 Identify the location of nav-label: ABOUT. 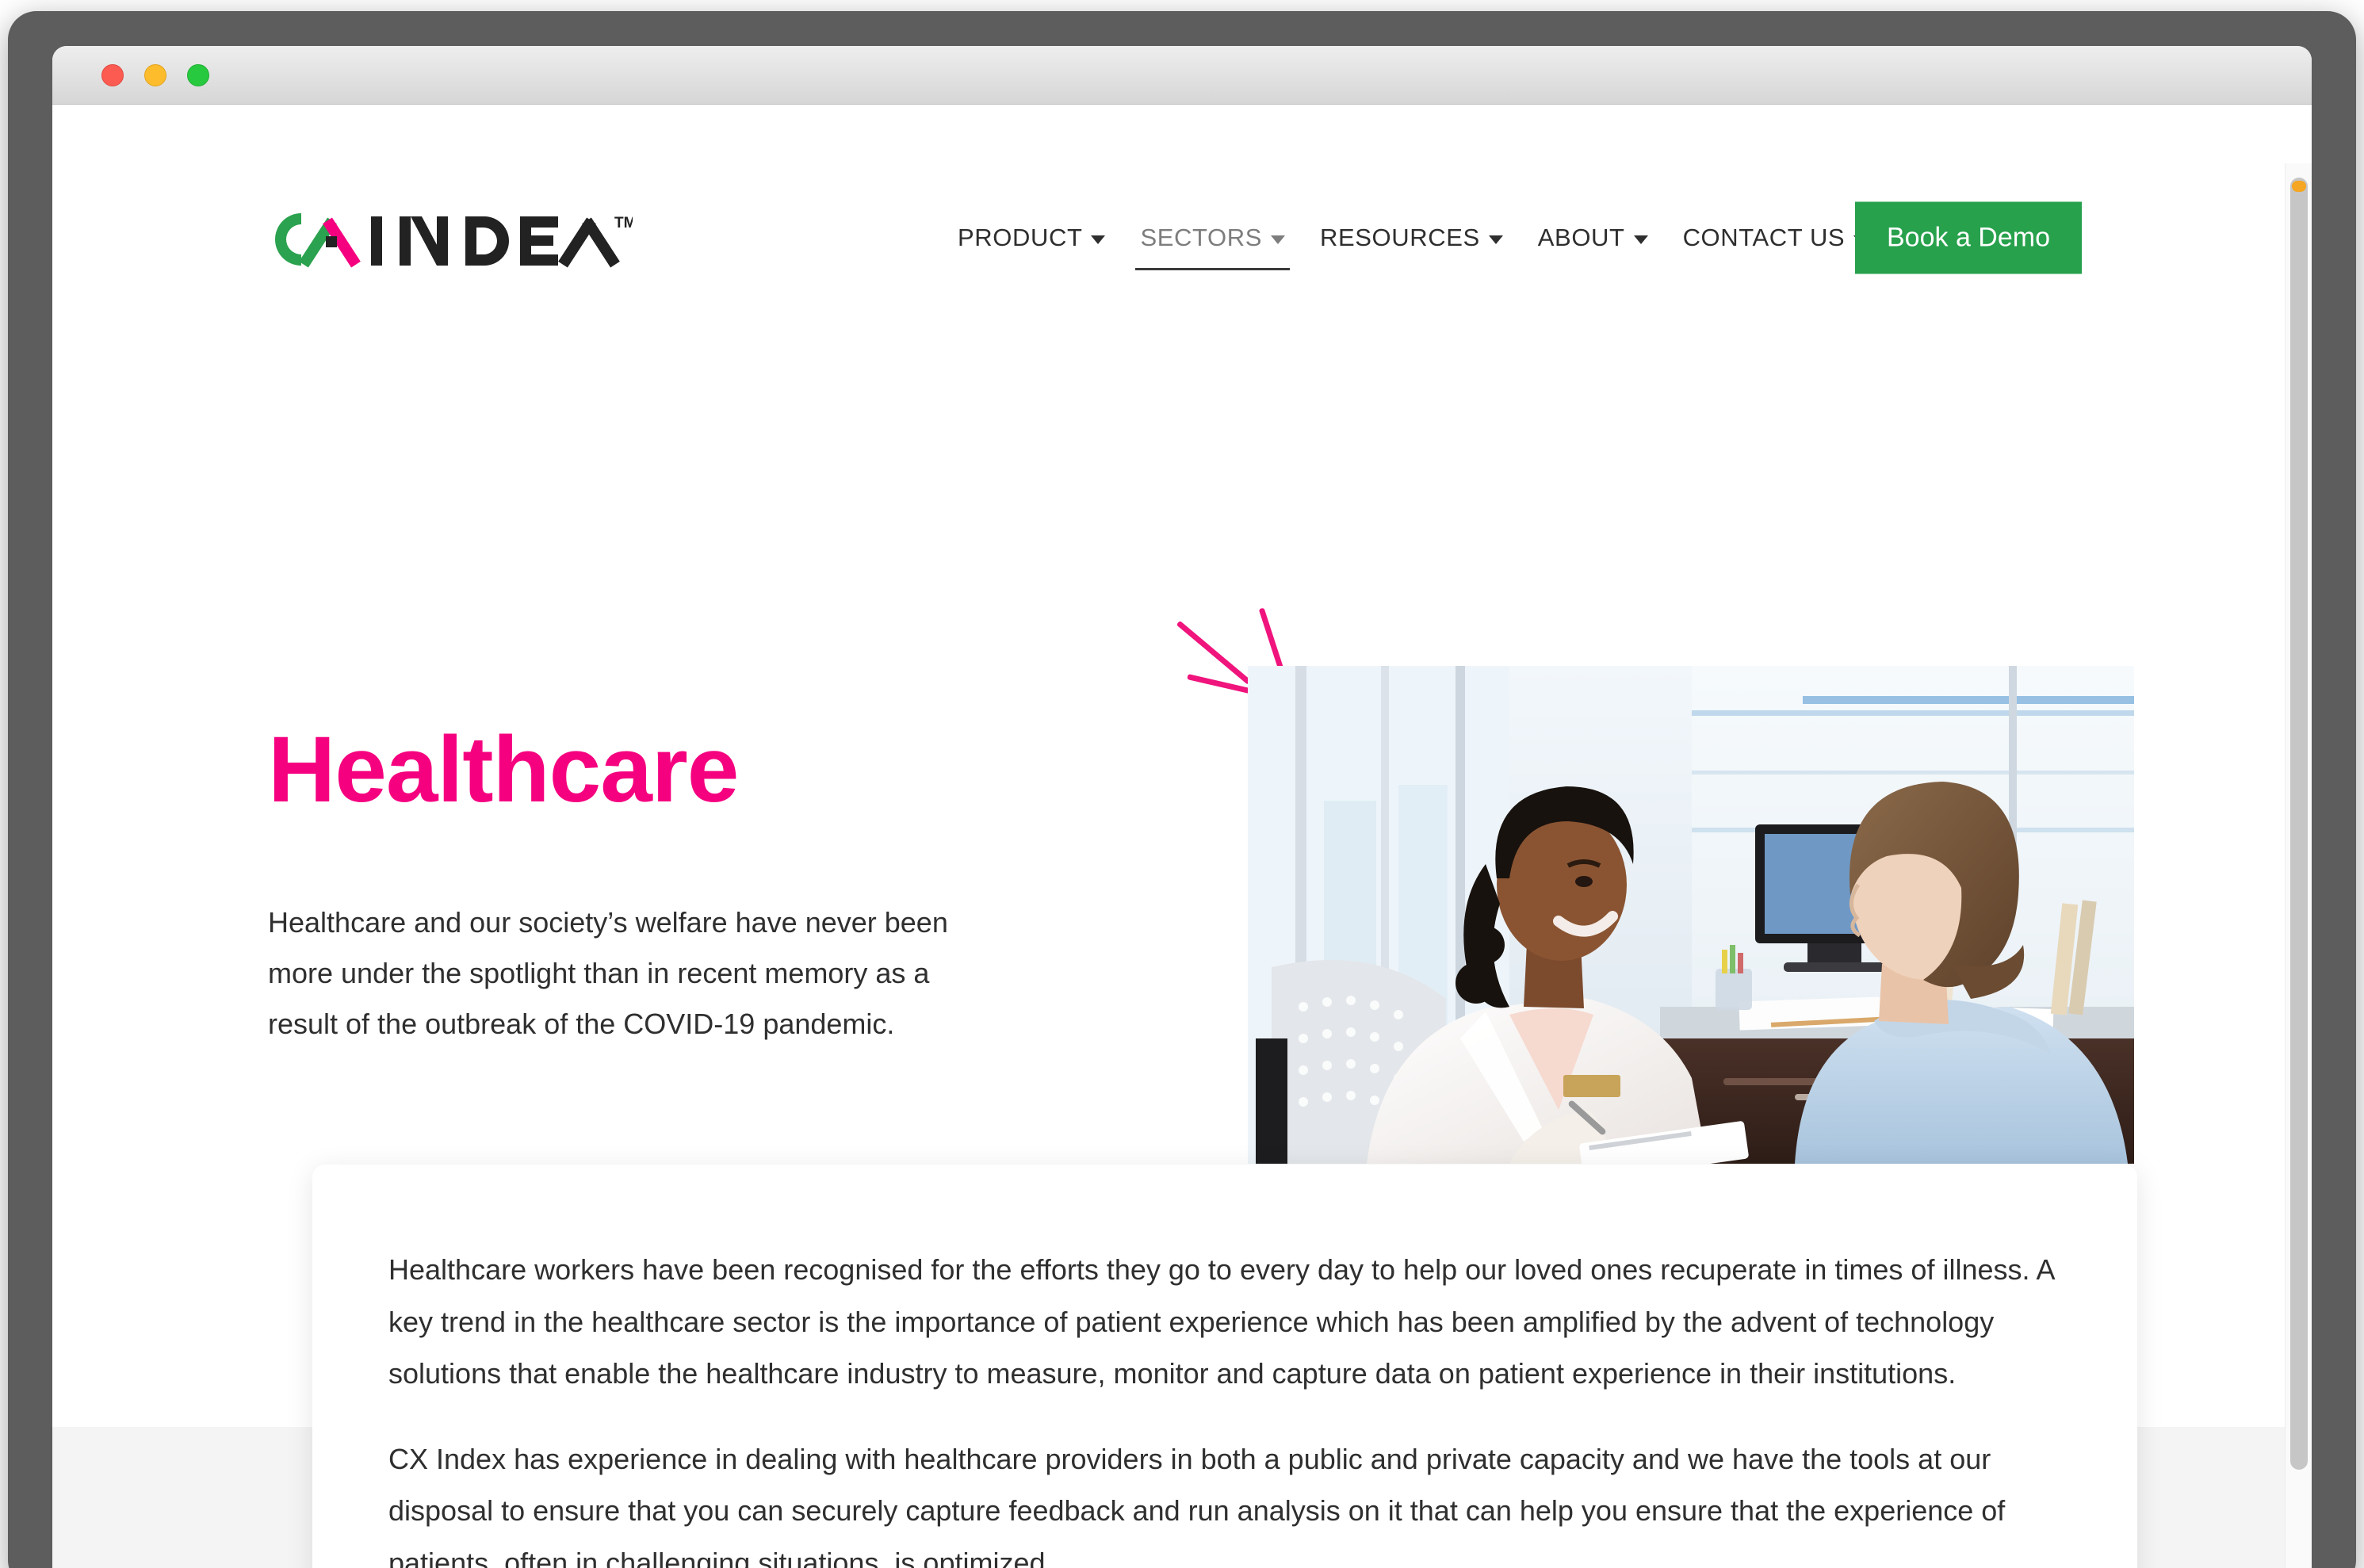
(1581, 238).